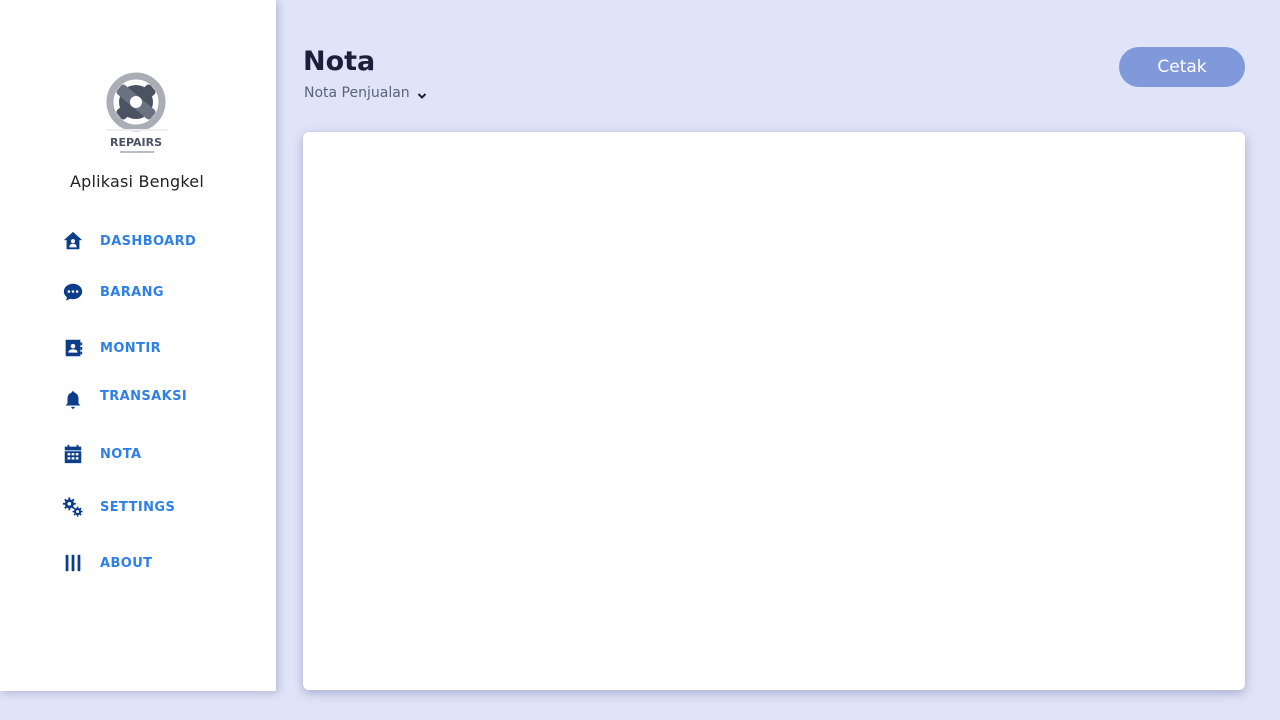 This screenshot has width=1280, height=720. I want to click on chat-bubble-icon, so click(73, 292).